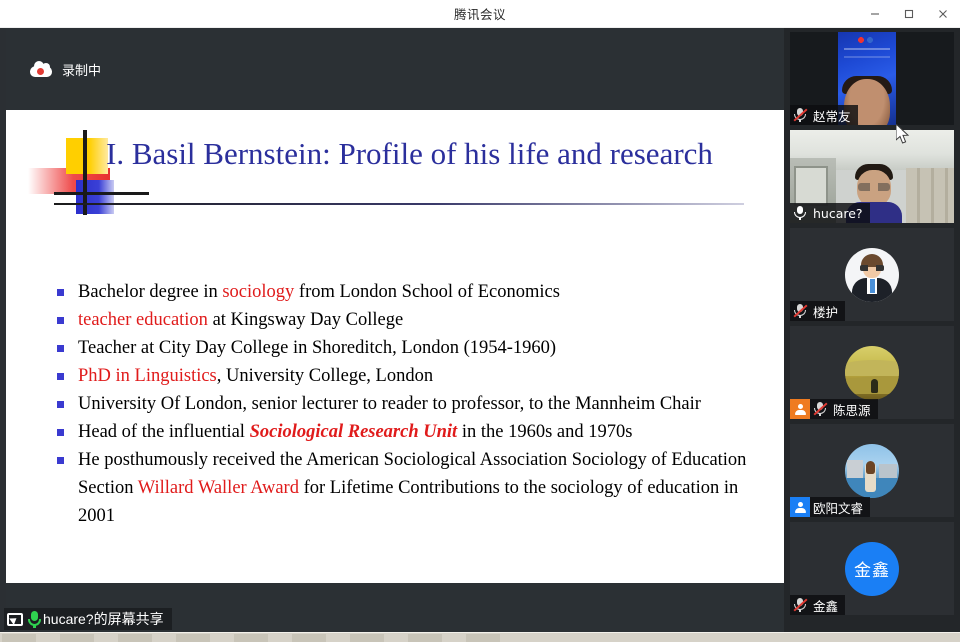 The width and height of the screenshot is (960, 642). What do you see at coordinates (427, 292) in the screenshot?
I see `bullet-text-run: from London School of Economics` at bounding box center [427, 292].